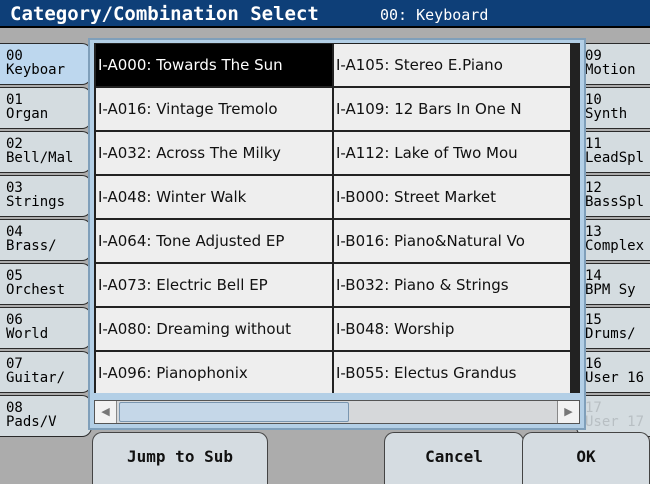 The height and width of the screenshot is (484, 650). What do you see at coordinates (214, 372) in the screenshot?
I see `combination-item: I-A096: Pianophonix` at bounding box center [214, 372].